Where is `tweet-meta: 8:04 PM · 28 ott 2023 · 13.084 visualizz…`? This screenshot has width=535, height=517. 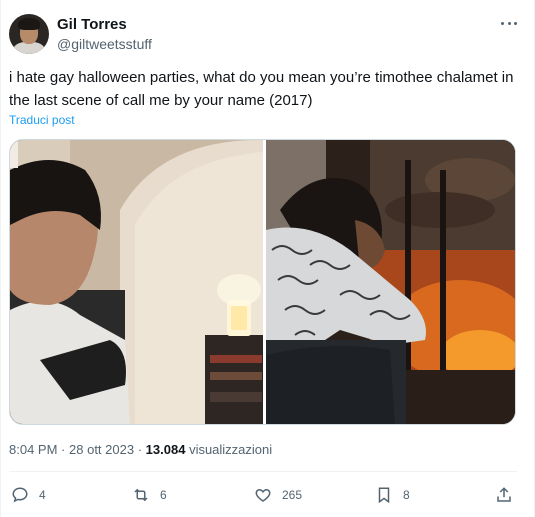
tweet-meta: 8:04 PM · 28 ott 2023 · 13.084 visualizz… is located at coordinates (140, 449).